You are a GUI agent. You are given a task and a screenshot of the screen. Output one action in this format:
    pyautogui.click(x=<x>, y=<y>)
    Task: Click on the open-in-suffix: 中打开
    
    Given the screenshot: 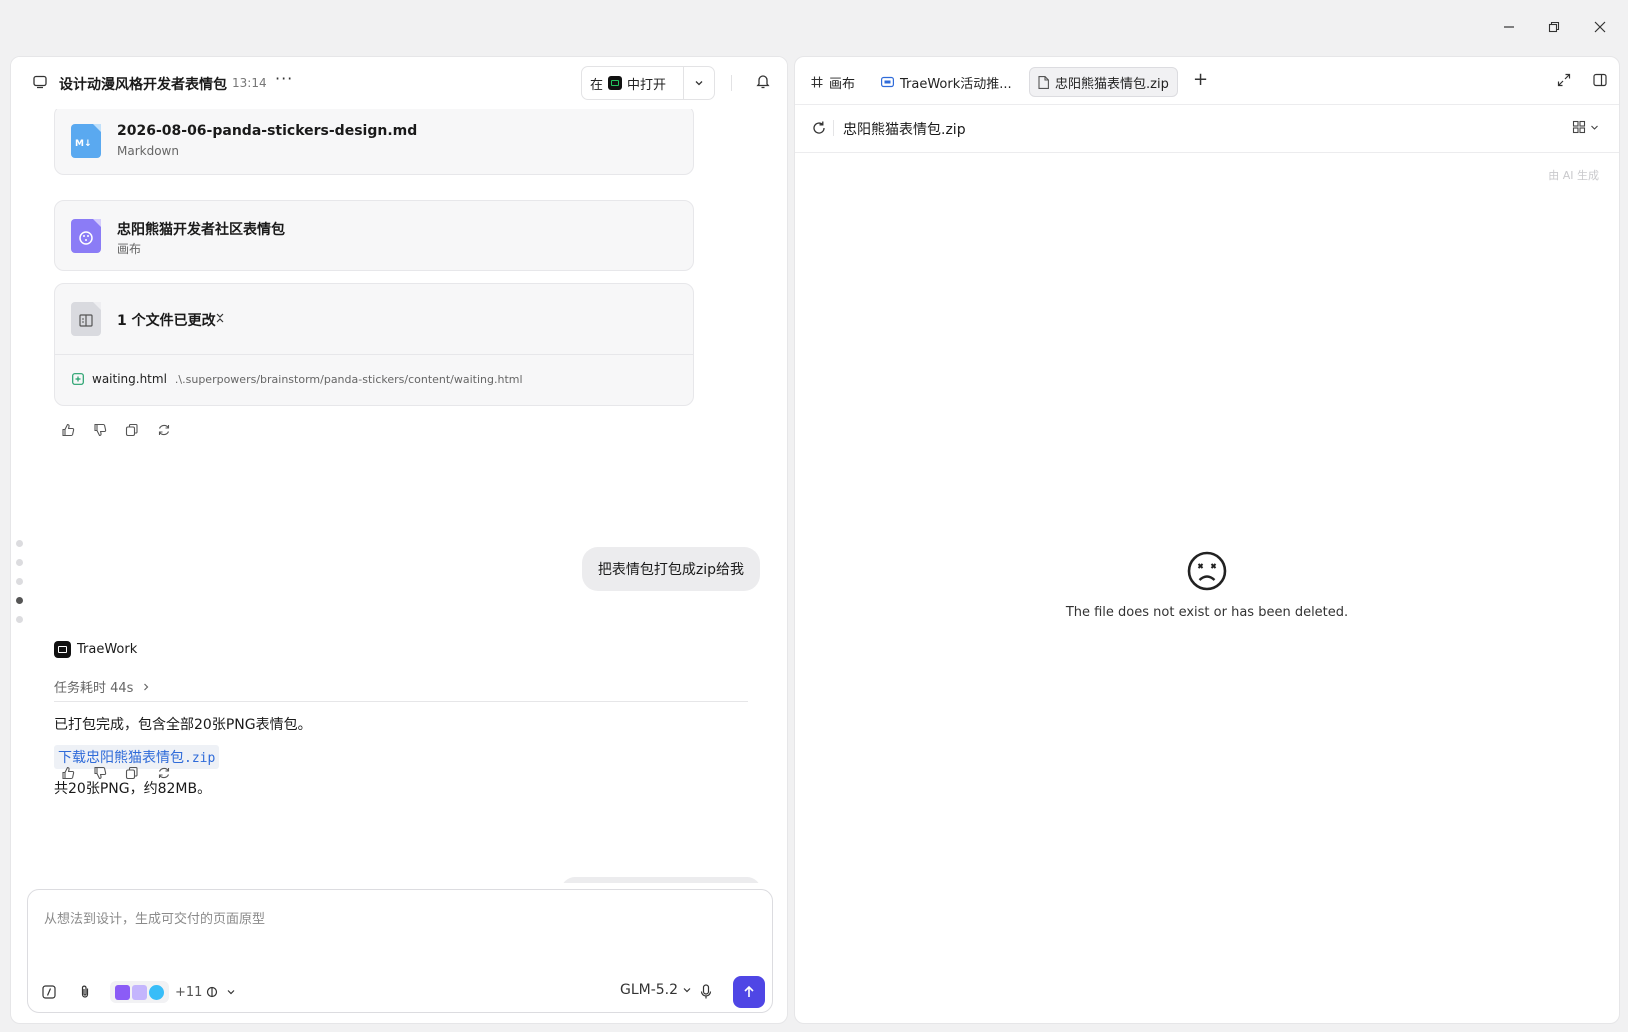 What is the action you would take?
    pyautogui.click(x=647, y=85)
    